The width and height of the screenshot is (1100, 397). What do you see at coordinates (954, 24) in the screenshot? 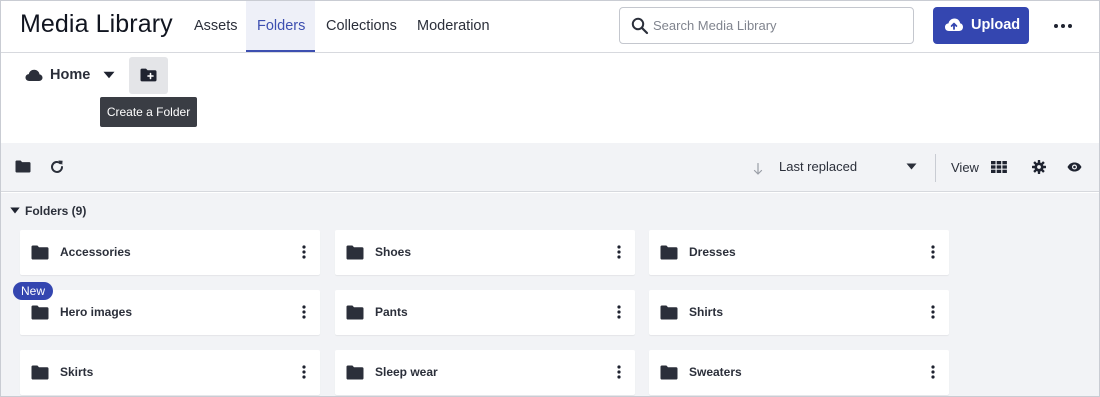
I see `cloud-upload-icon` at bounding box center [954, 24].